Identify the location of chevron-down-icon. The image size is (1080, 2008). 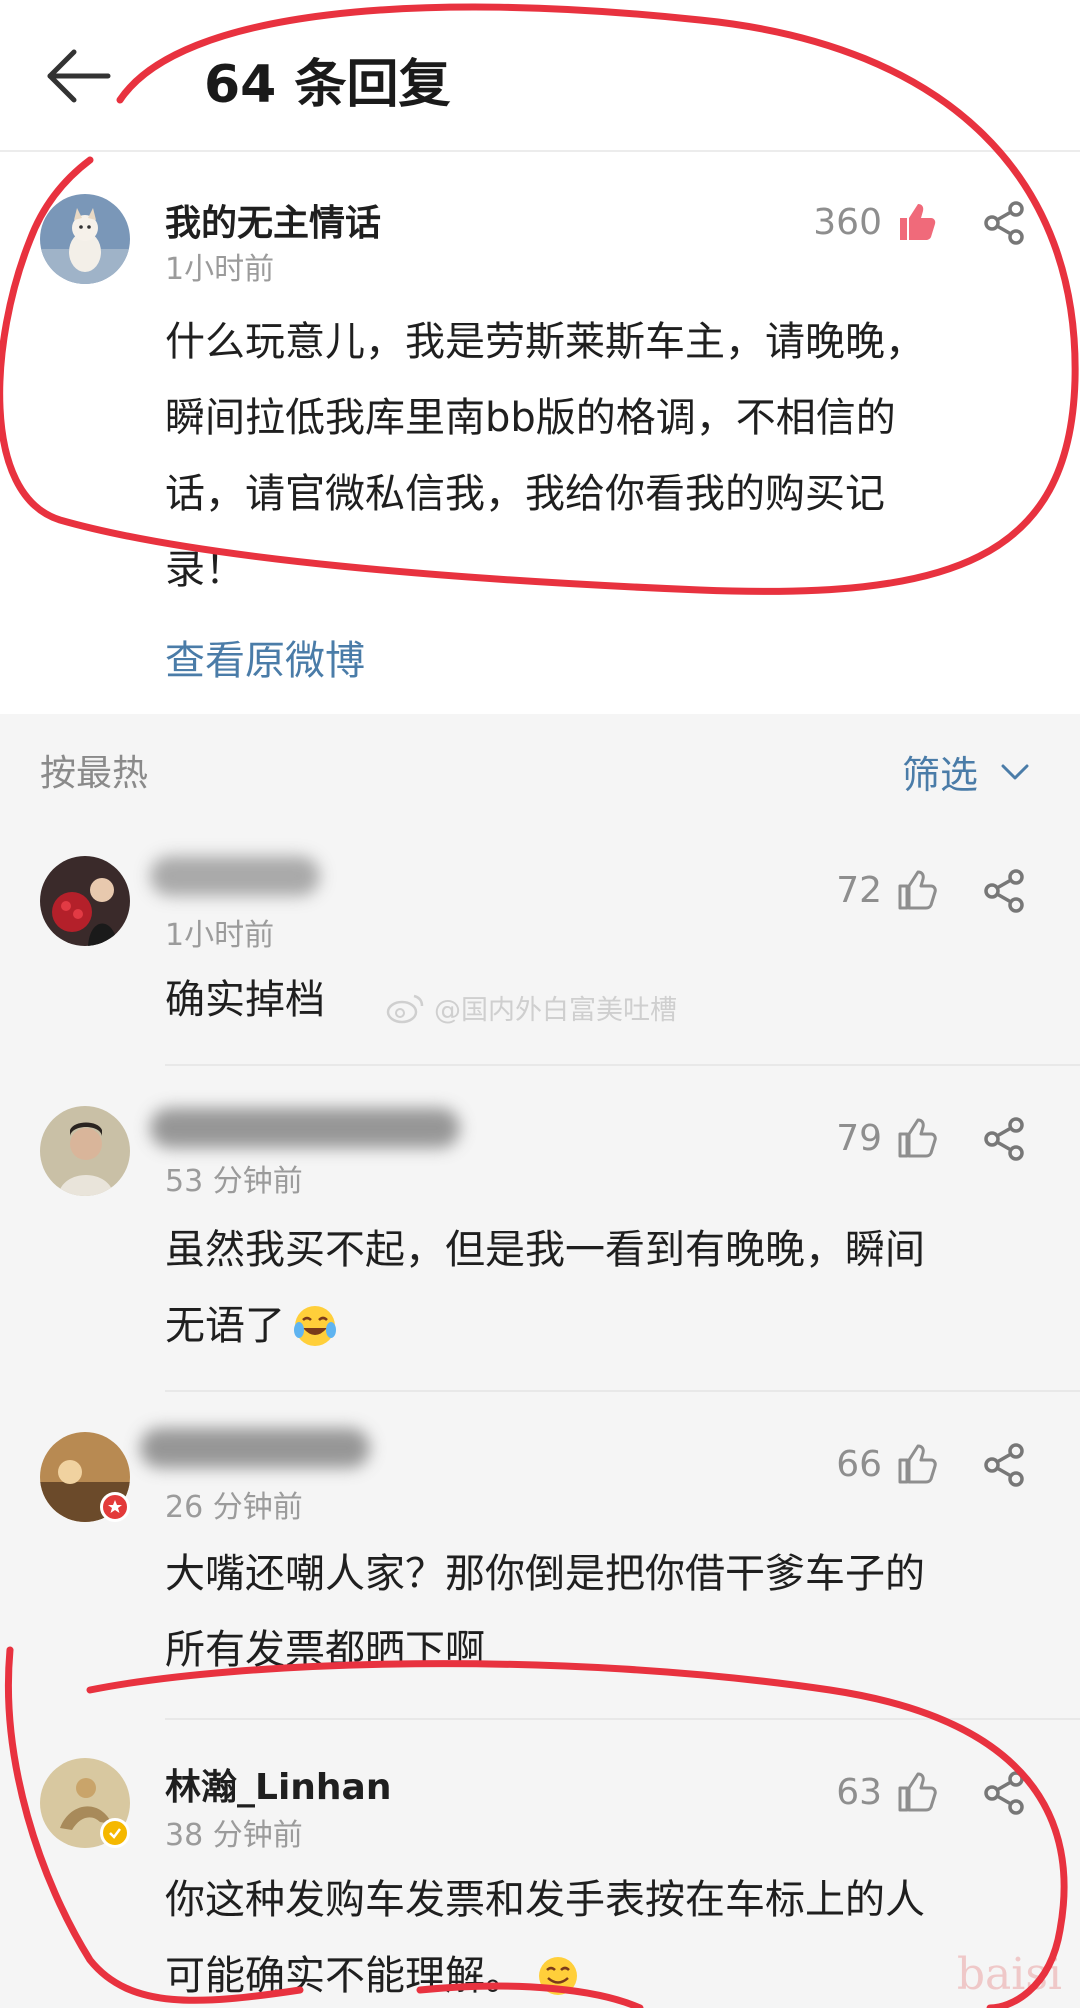
(1015, 771).